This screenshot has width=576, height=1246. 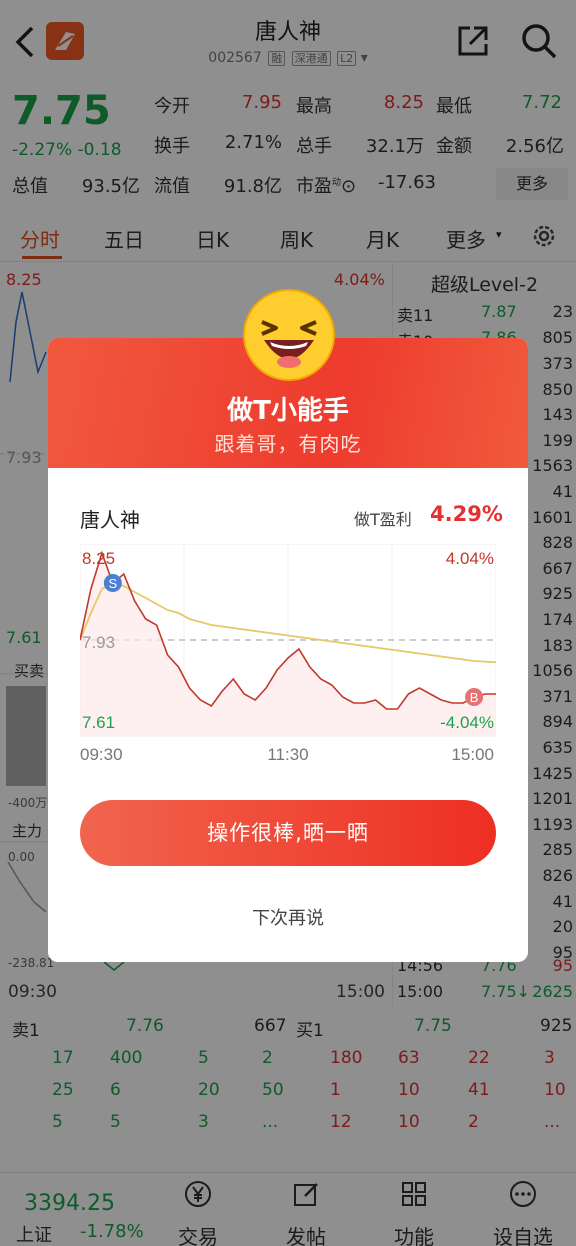 I want to click on x-tick-end: 15:00, so click(x=472, y=754).